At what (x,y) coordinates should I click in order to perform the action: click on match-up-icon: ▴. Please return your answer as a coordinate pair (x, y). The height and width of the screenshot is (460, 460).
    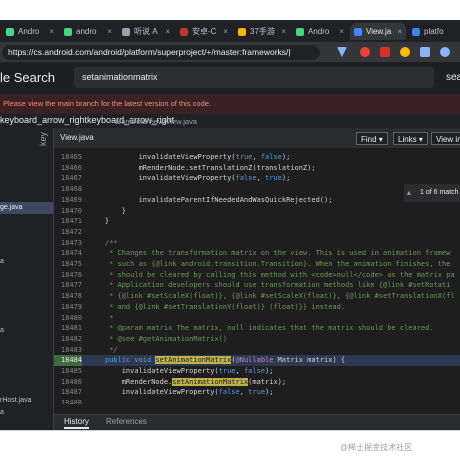
    Looking at the image, I should click on (409, 193).